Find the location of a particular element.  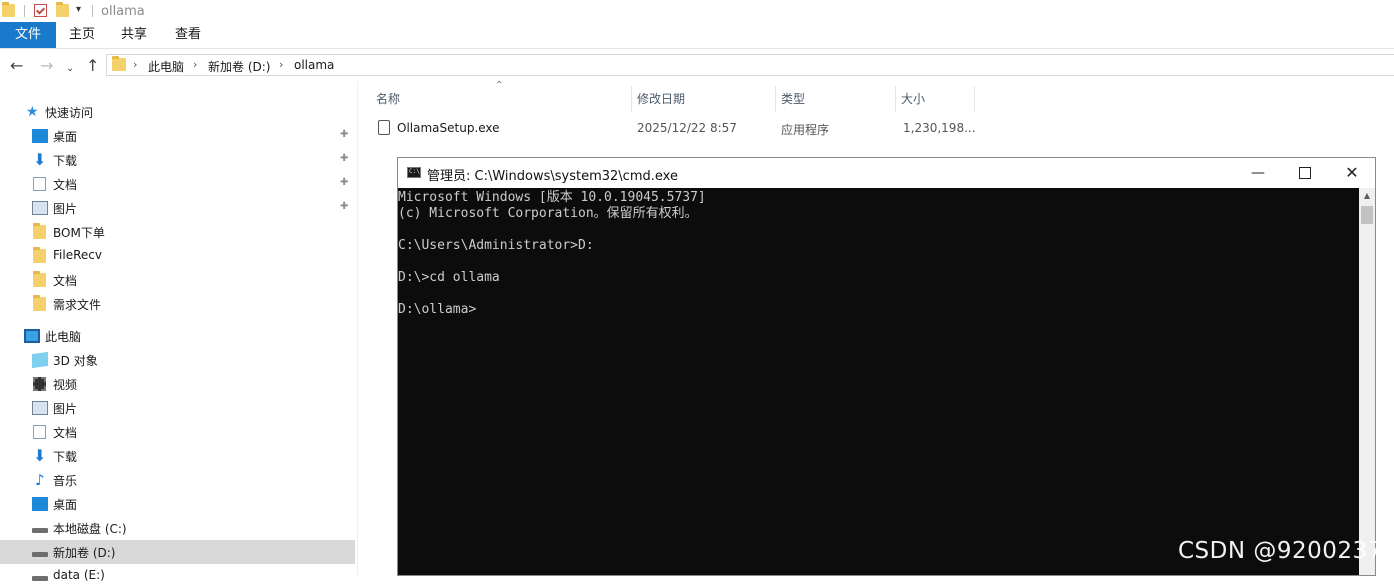

breadcrumb-drive-d: 新加卷 (D:) is located at coordinates (239, 66).